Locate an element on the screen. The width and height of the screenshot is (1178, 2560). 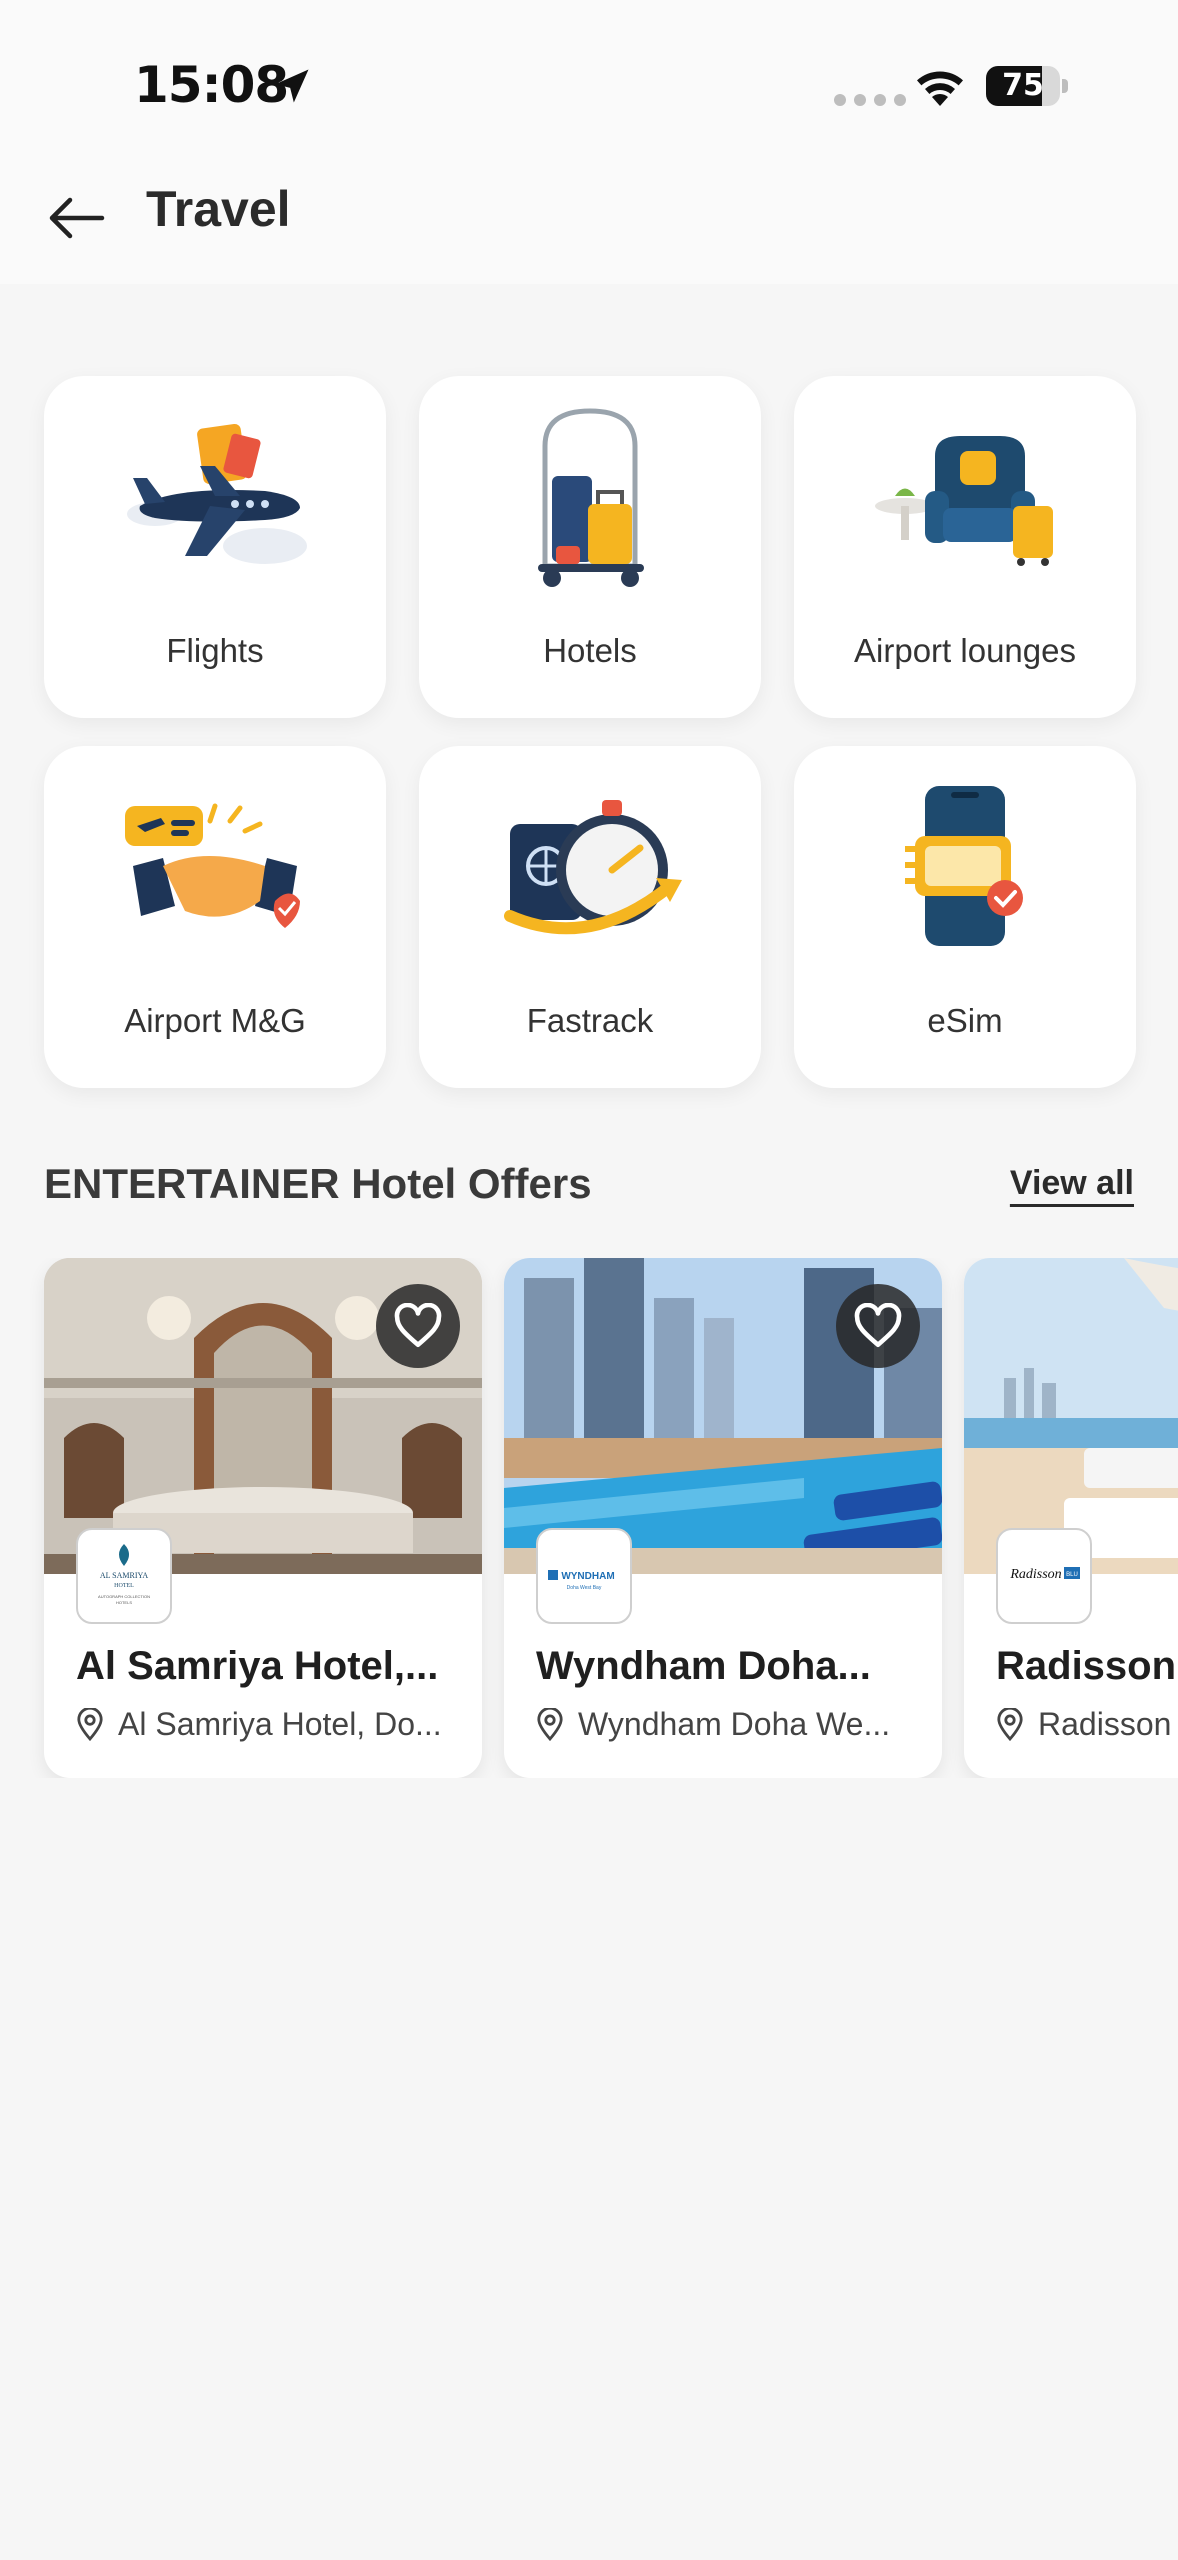
category-airport-lounges: Airport lounges is located at coordinates (965, 547).